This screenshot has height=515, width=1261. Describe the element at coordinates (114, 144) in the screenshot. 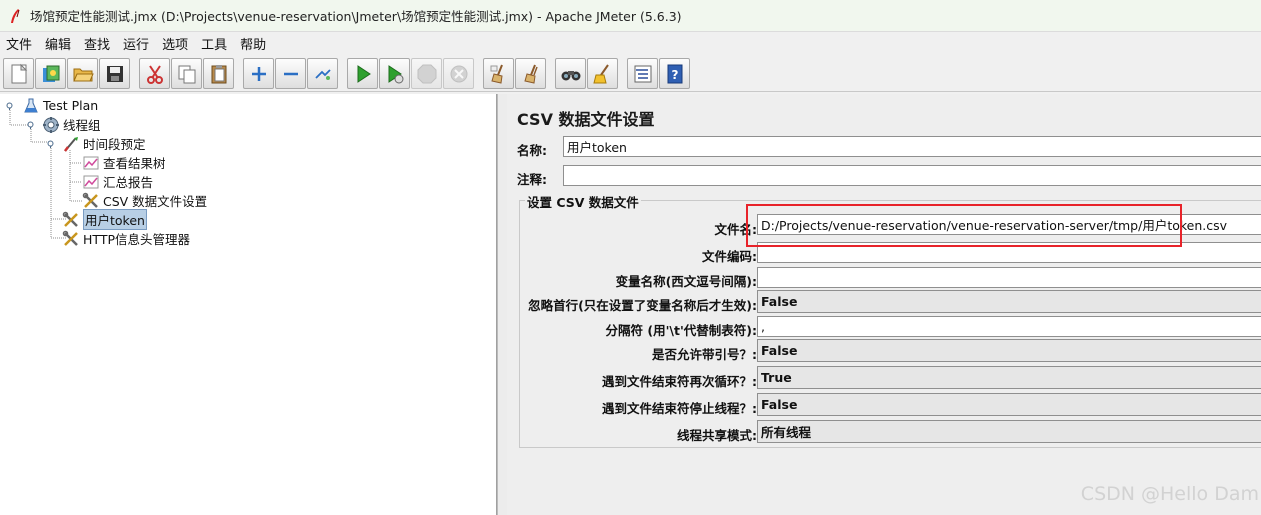

I see `tree-item-label: 时间段预定` at that location.